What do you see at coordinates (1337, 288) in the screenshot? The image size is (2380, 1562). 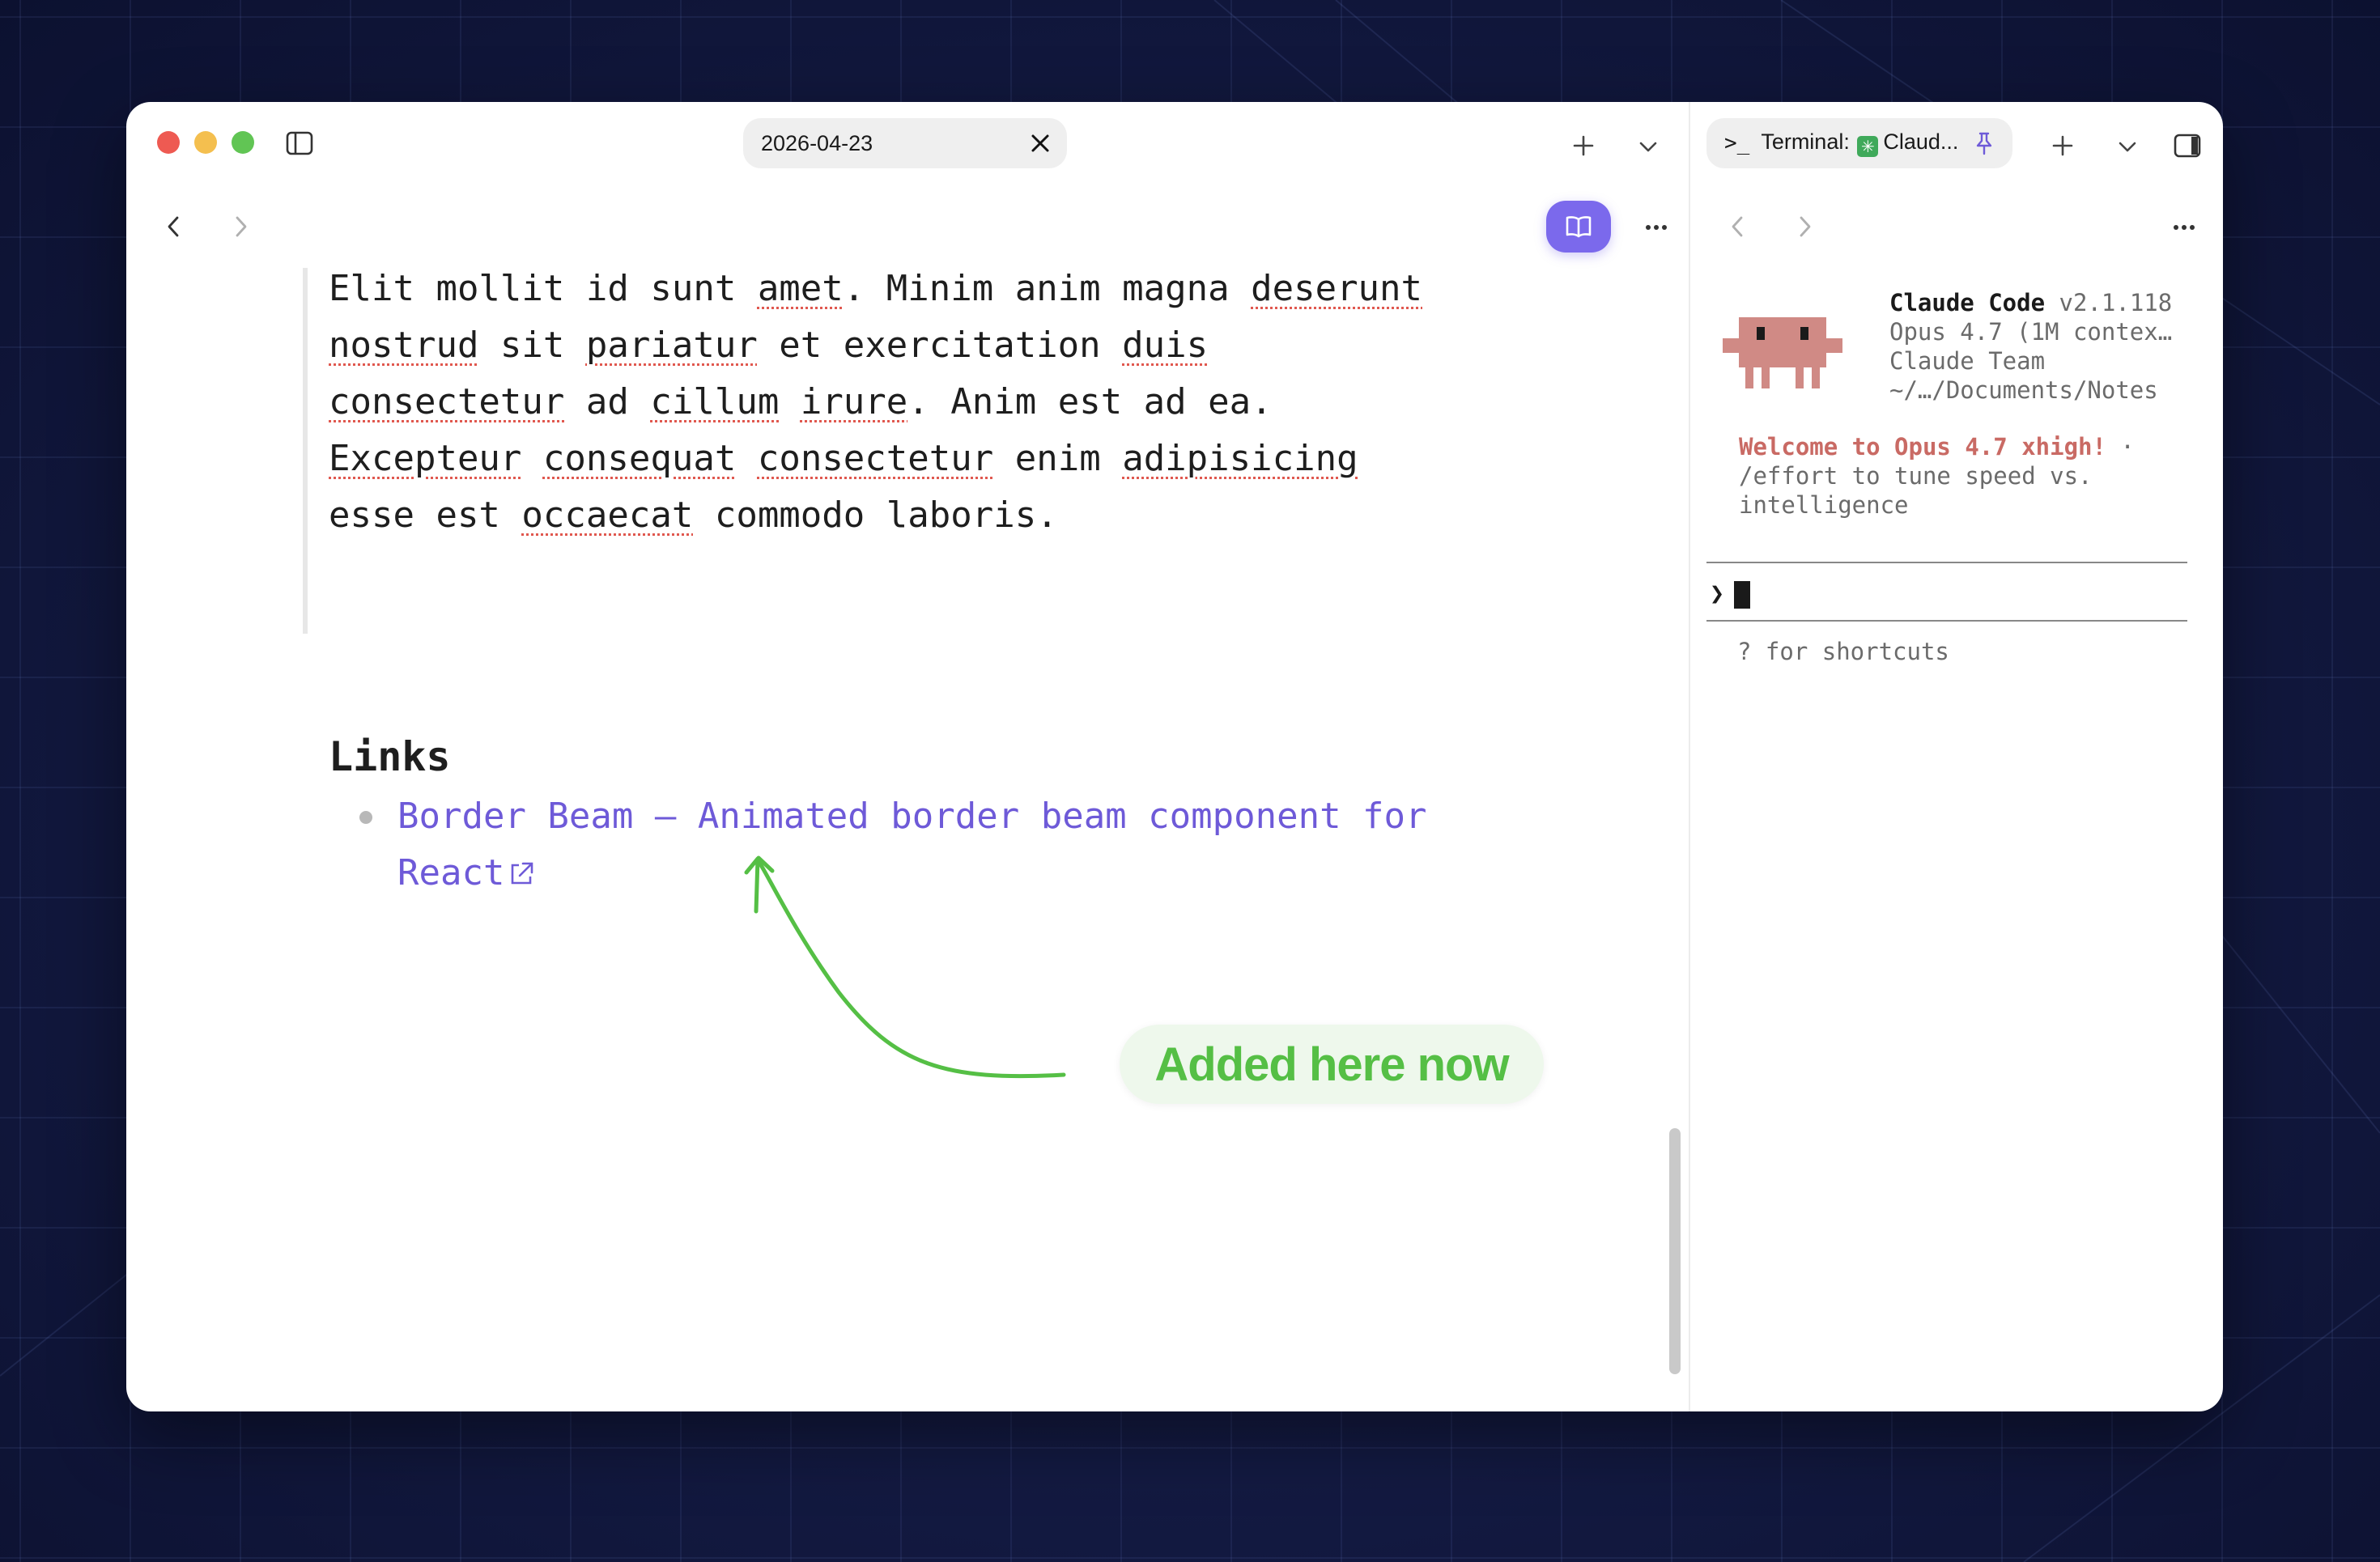 I see `misspelled-word: deserunt` at bounding box center [1337, 288].